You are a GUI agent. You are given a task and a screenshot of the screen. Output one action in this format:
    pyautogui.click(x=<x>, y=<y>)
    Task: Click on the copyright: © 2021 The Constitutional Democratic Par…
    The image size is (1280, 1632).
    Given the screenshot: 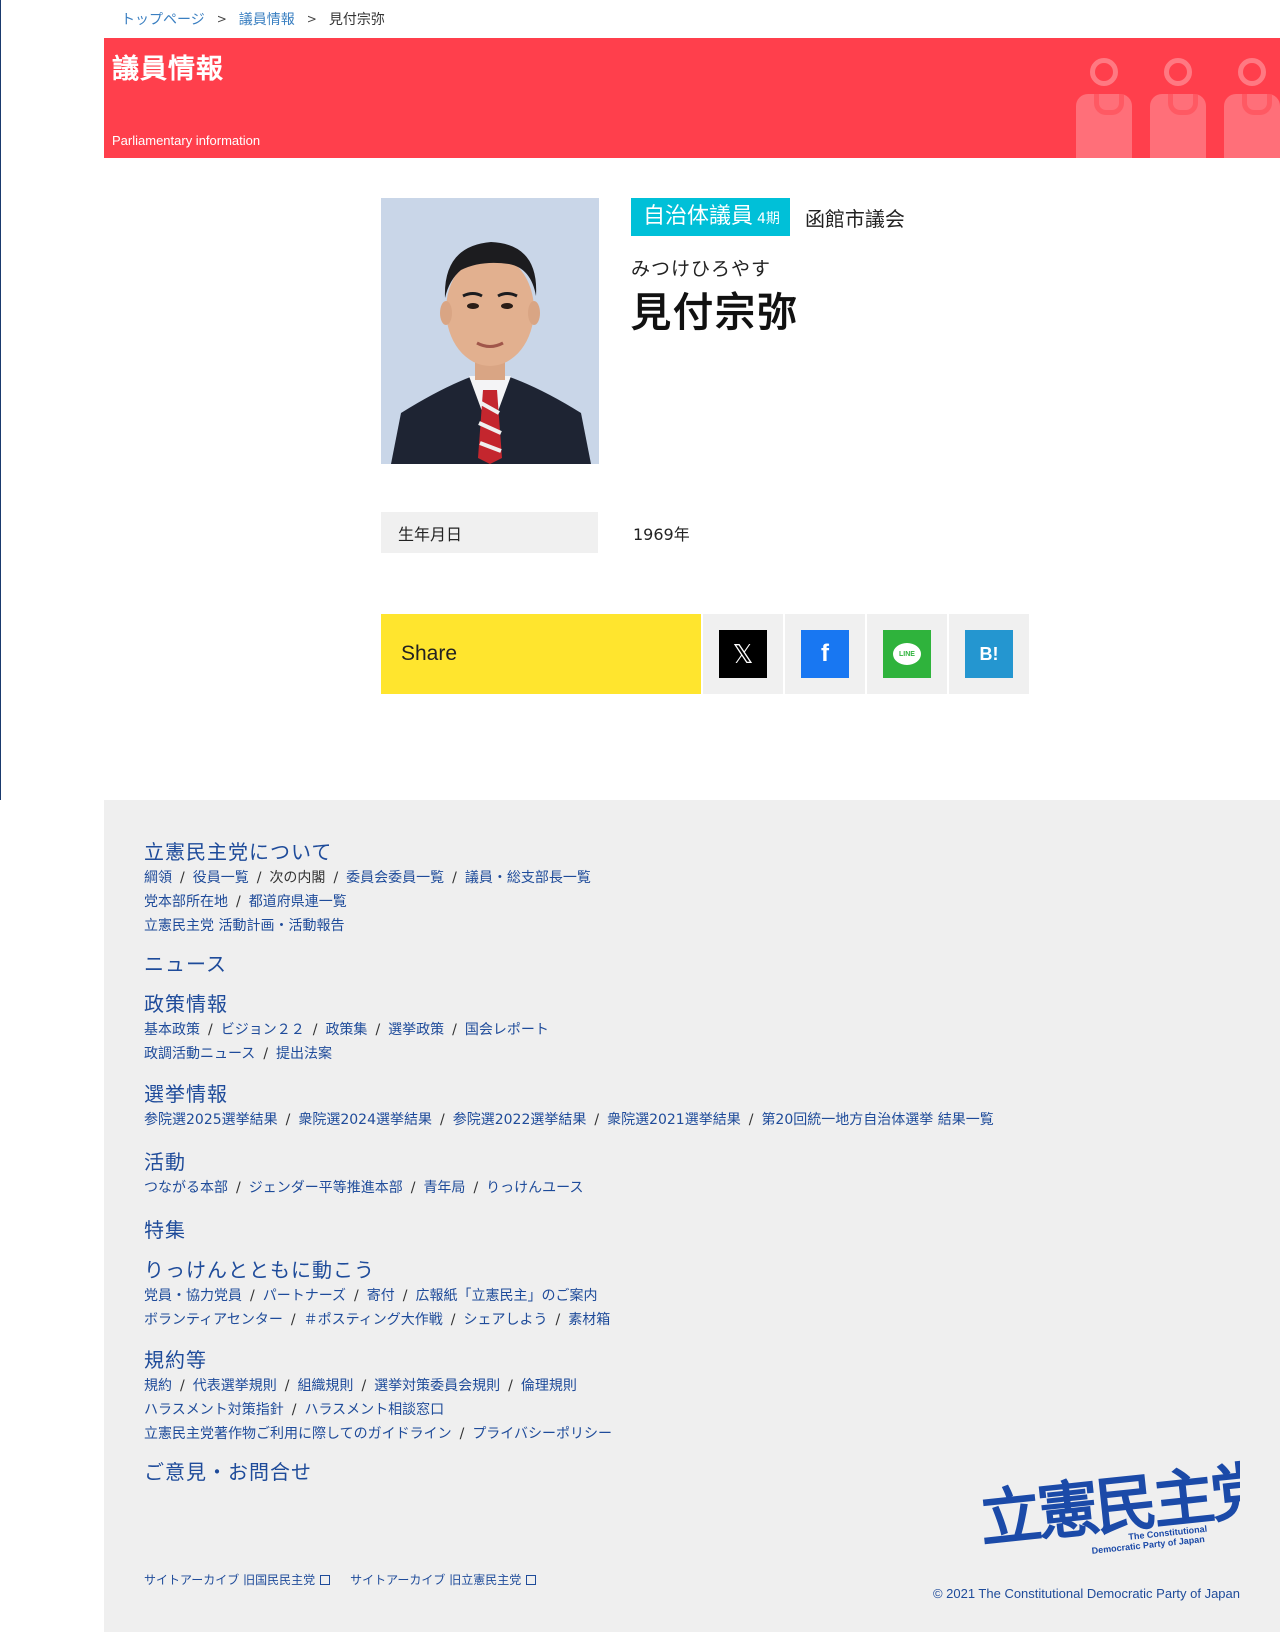 What is the action you would take?
    pyautogui.click(x=1086, y=1593)
    